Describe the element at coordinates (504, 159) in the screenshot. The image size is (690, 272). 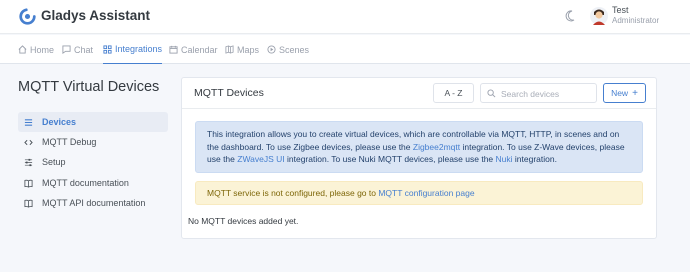
I see `nuki-link: Nuki` at that location.